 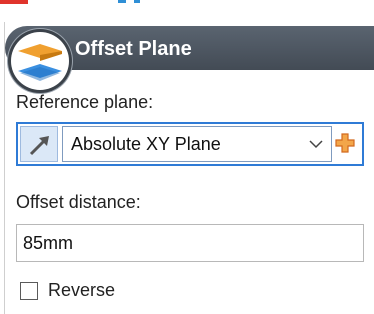 I want to click on chevron-down-icon, so click(x=316, y=144).